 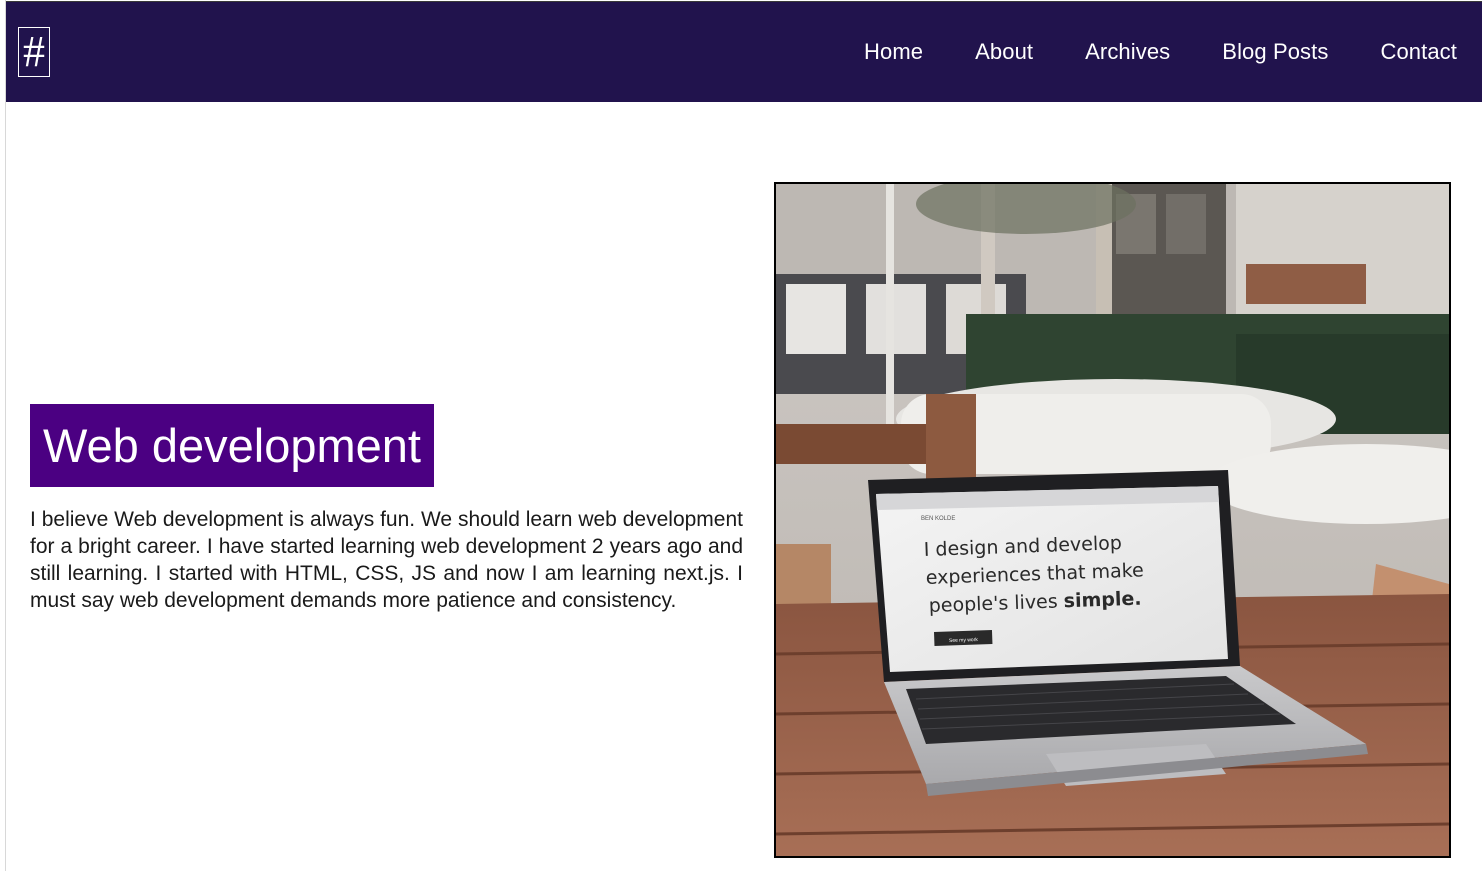 I want to click on screen-brand: BEN KOLDE, so click(x=938, y=519).